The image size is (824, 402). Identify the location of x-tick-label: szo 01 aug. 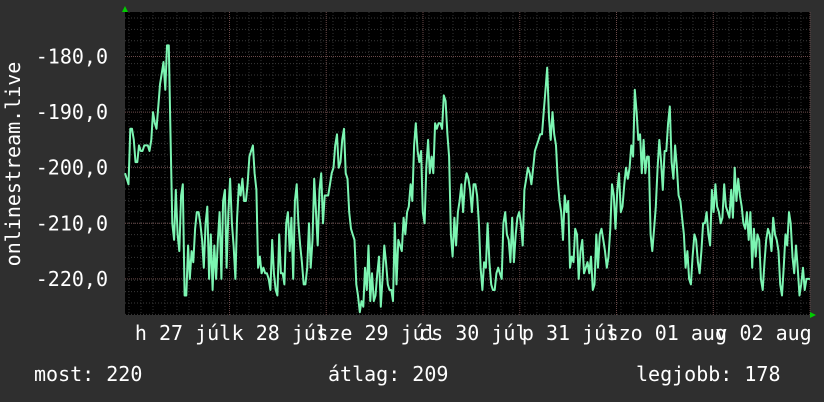
(667, 333).